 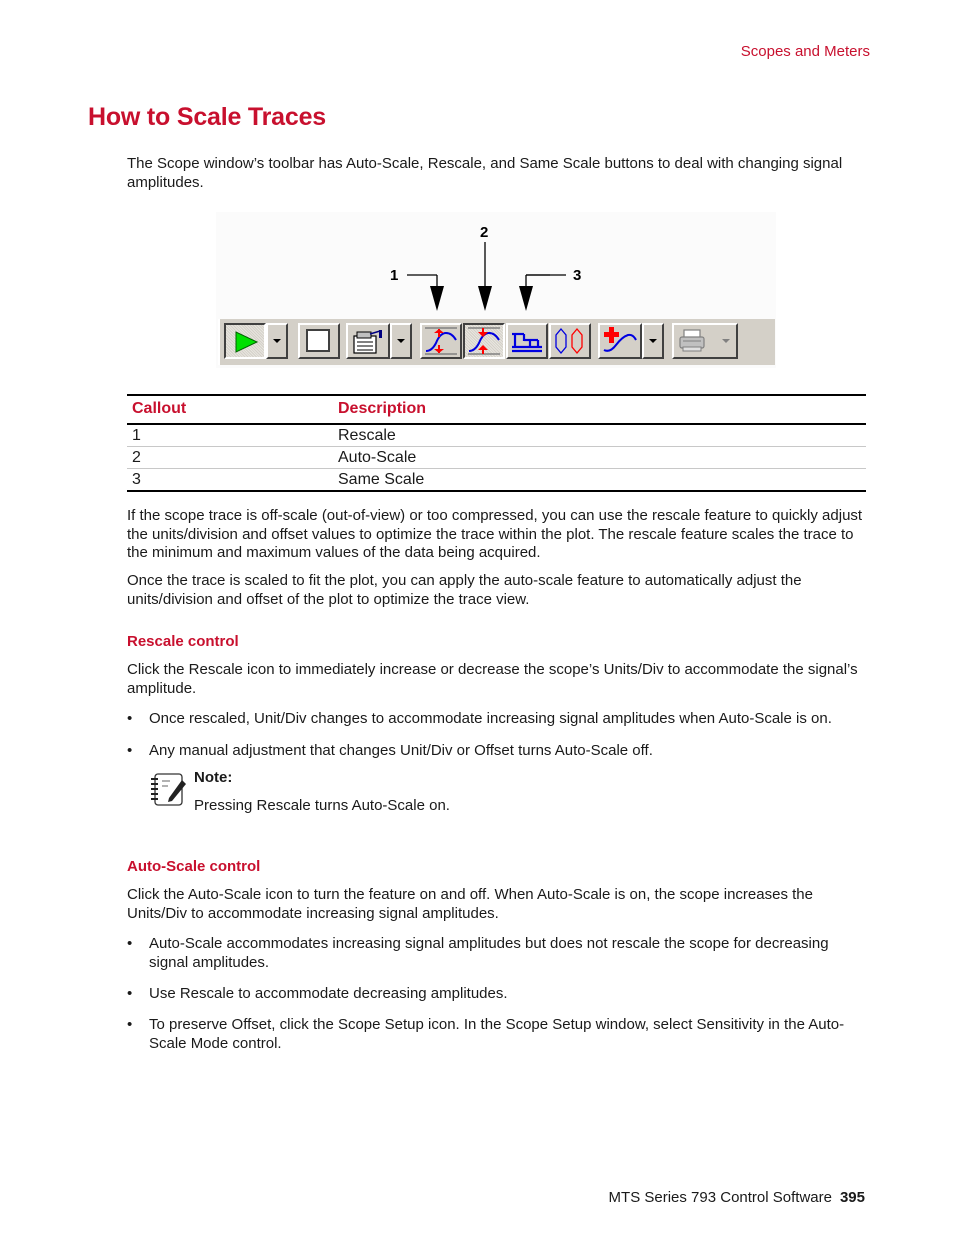 What do you see at coordinates (377, 457) in the screenshot?
I see `description-cell: Auto-Scale` at bounding box center [377, 457].